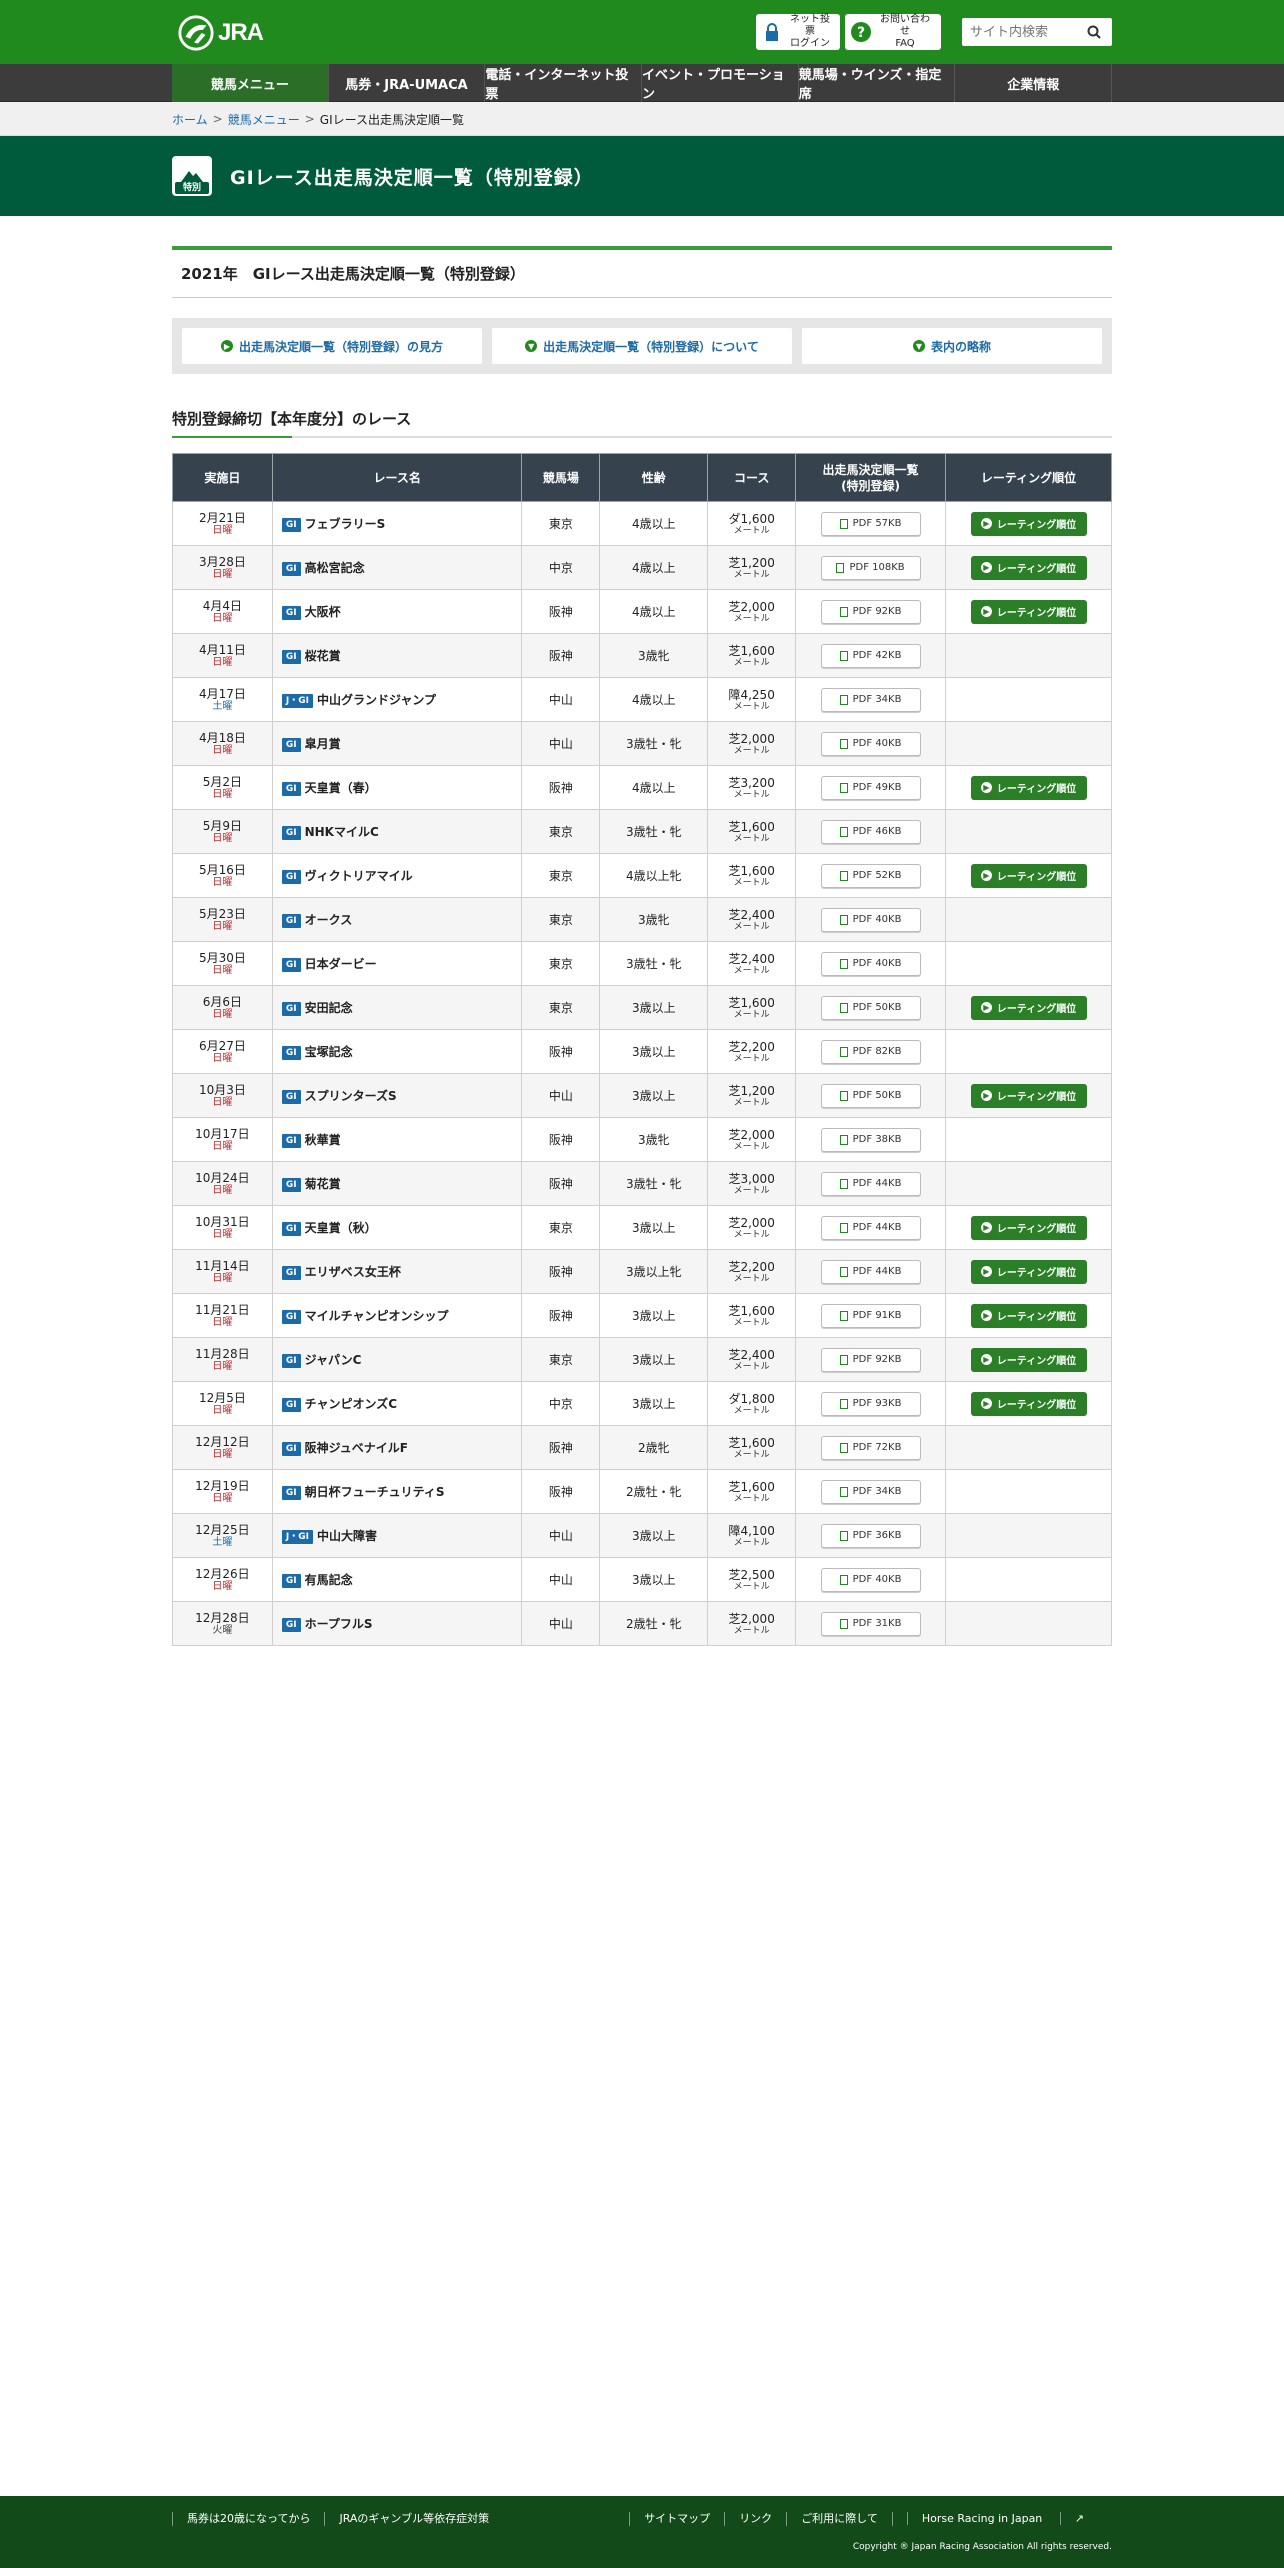 The width and height of the screenshot is (1284, 2568). Describe the element at coordinates (397, 963) in the screenshot. I see `cell-race: GⅠ 日本ダービー` at that location.